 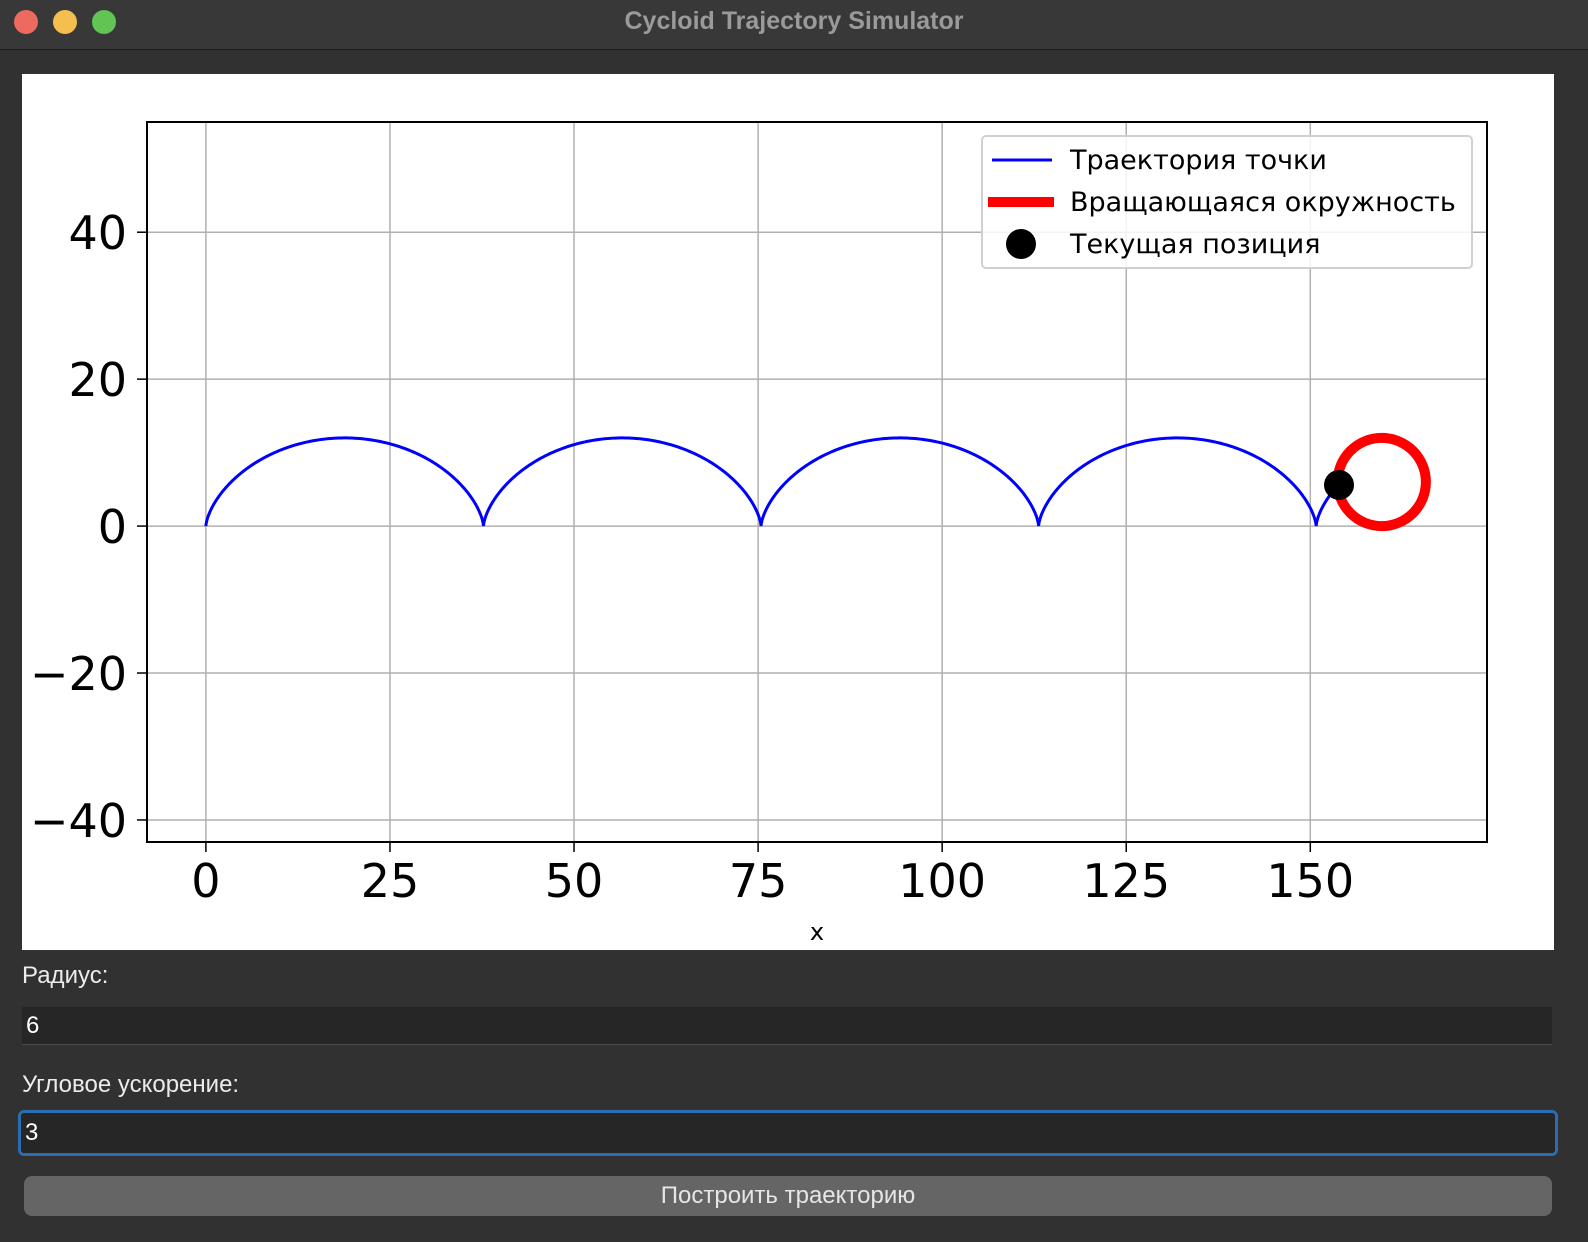 I want to click on x-tick-label: 125, so click(x=1126, y=881).